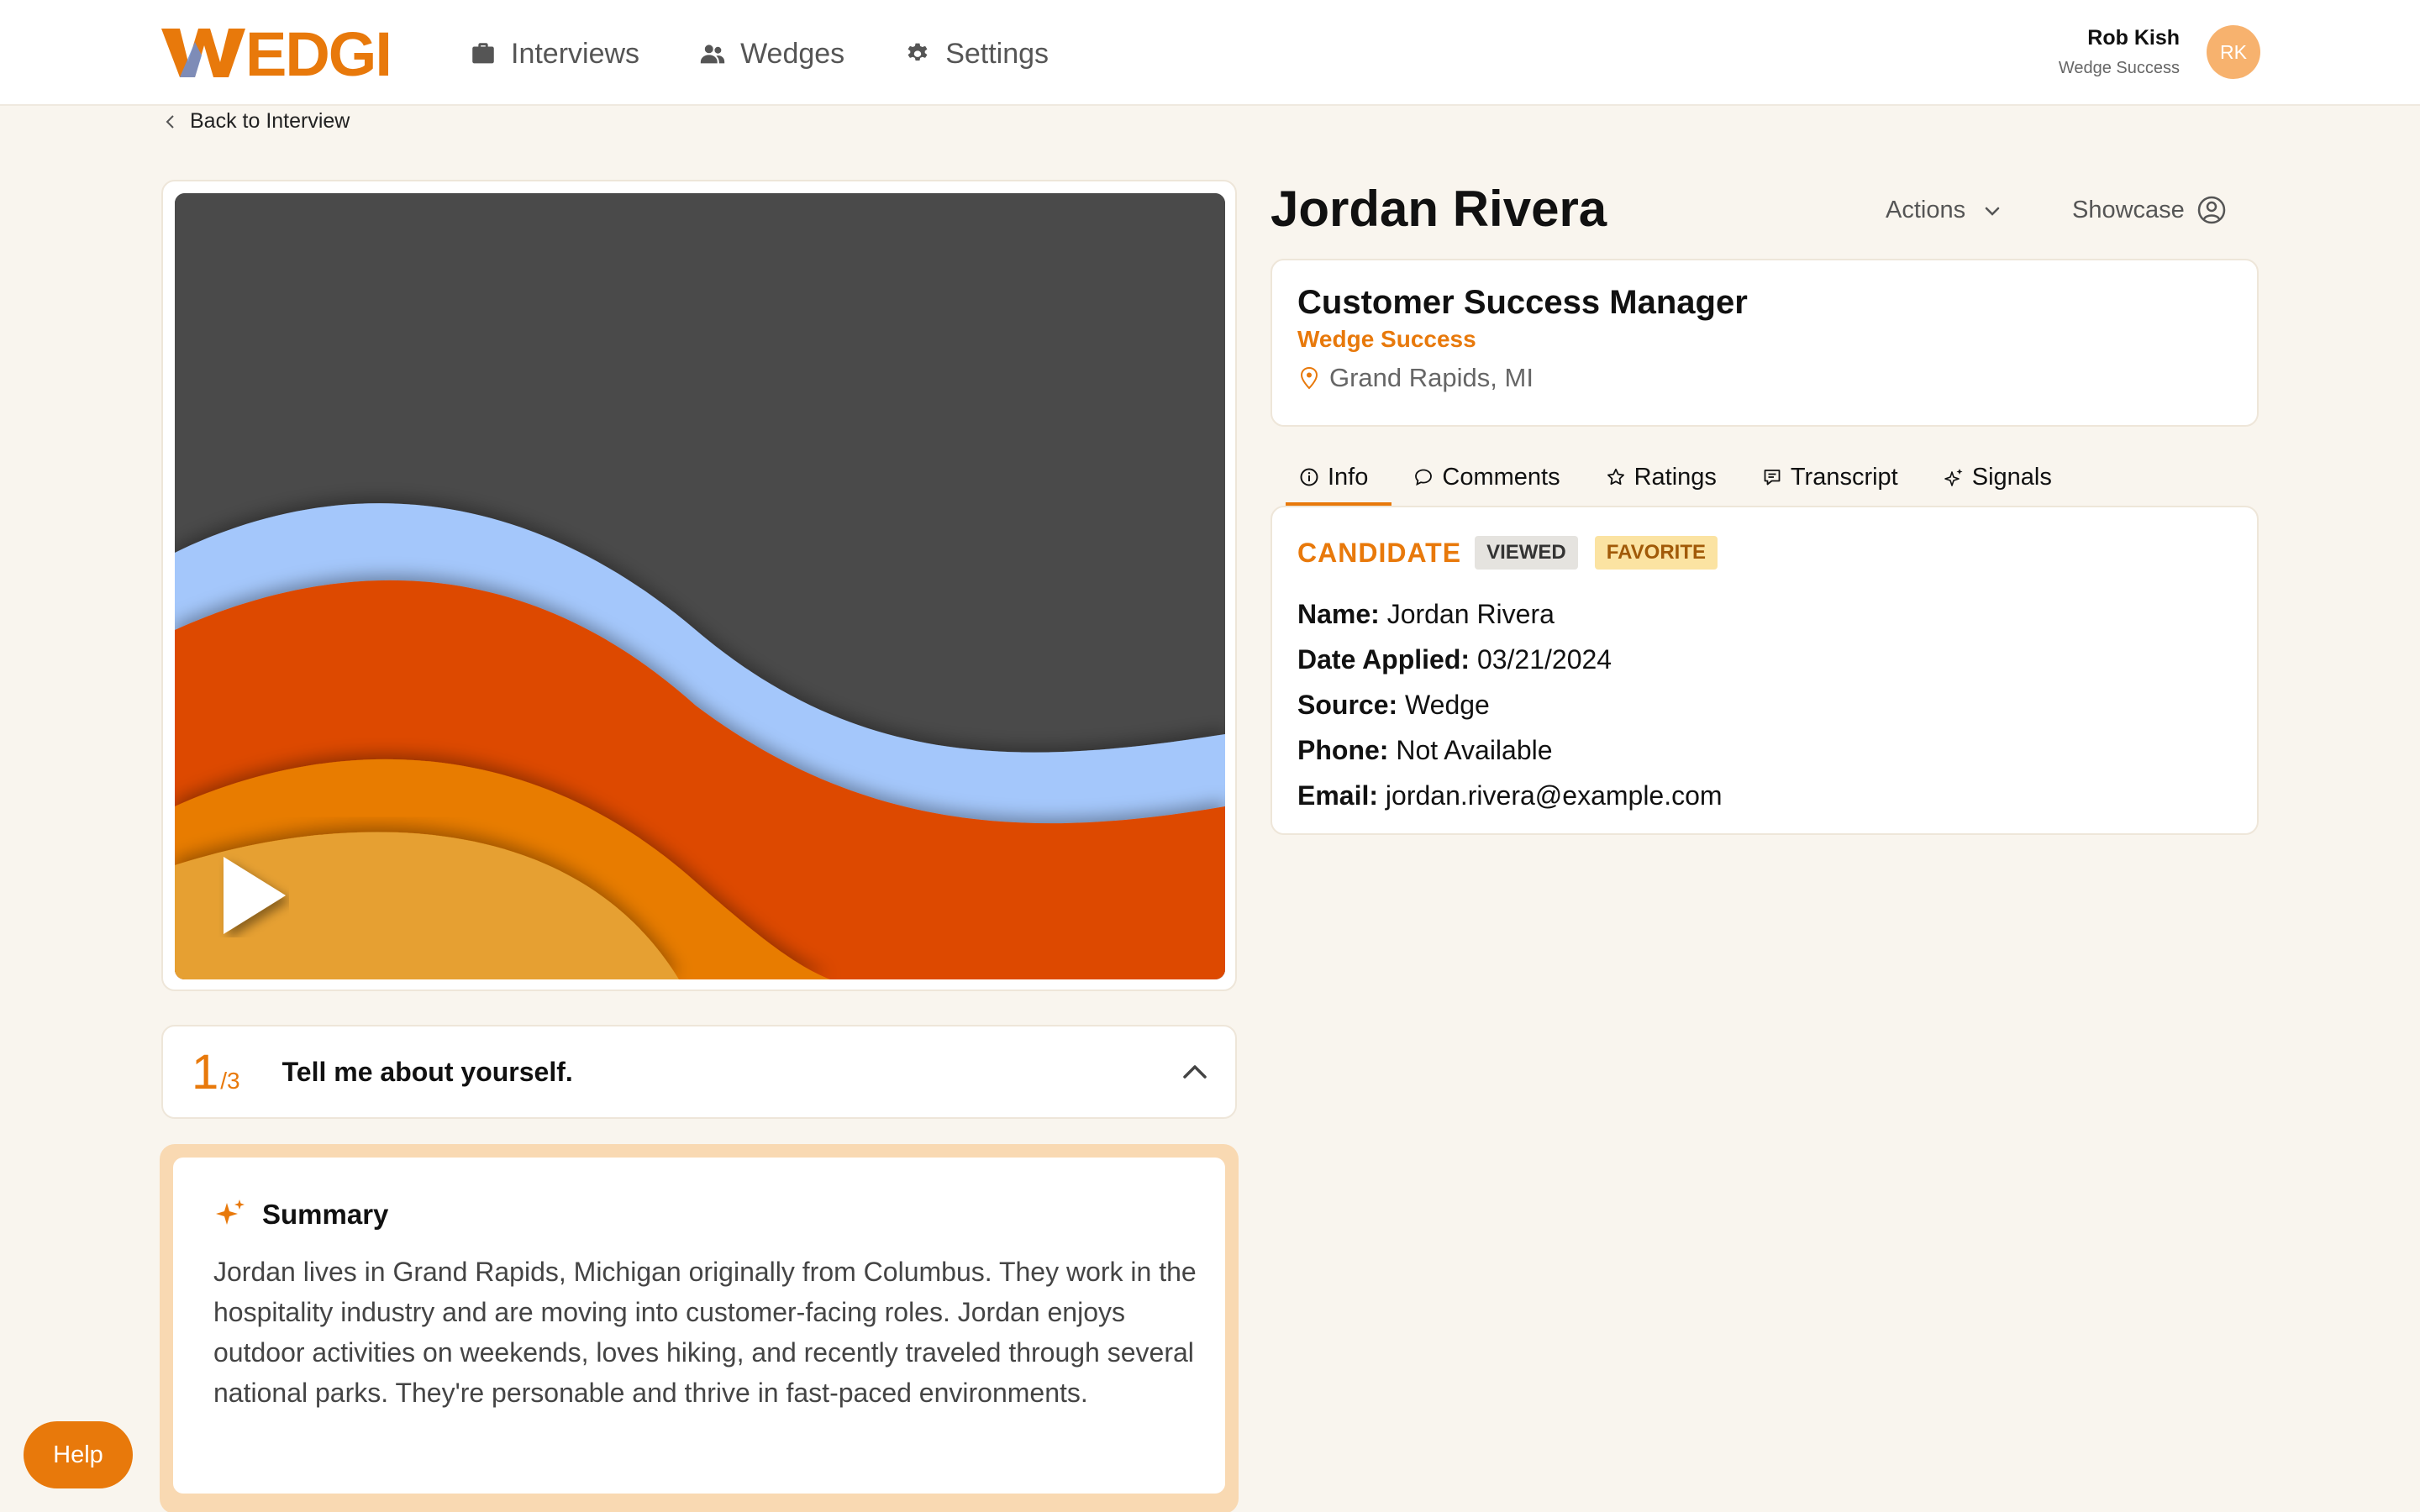 This screenshot has height=1512, width=2420. Describe the element at coordinates (1676, 477) in the screenshot. I see `tab-label: Ratings` at that location.